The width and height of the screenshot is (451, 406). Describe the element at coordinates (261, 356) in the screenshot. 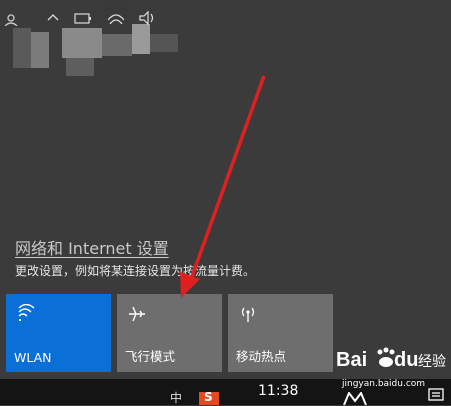

I see `mobile-hotspot-label: 移动热点` at that location.